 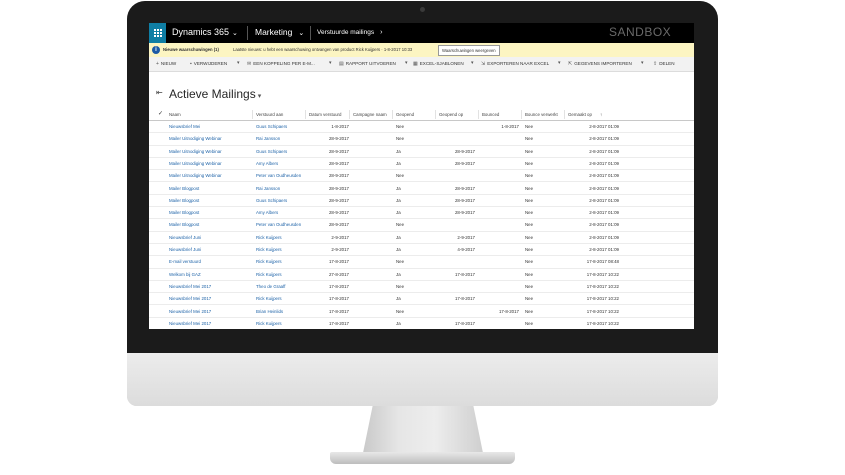 What do you see at coordinates (464, 163) in the screenshot?
I see `cell-opened-on: 28-9-2017` at bounding box center [464, 163].